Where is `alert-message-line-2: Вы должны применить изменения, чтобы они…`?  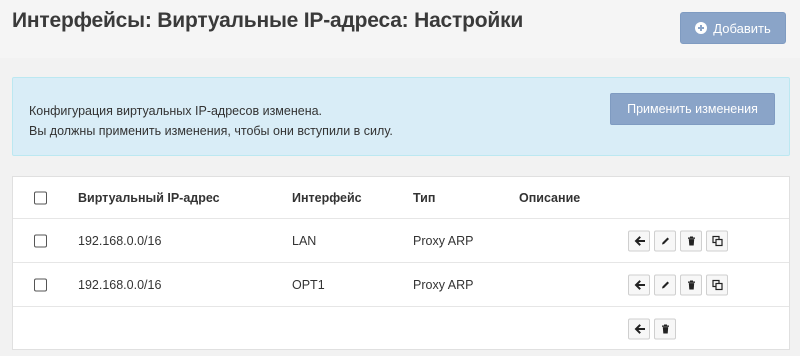 alert-message-line-2: Вы должны применить изменения, чтобы они… is located at coordinates (211, 131).